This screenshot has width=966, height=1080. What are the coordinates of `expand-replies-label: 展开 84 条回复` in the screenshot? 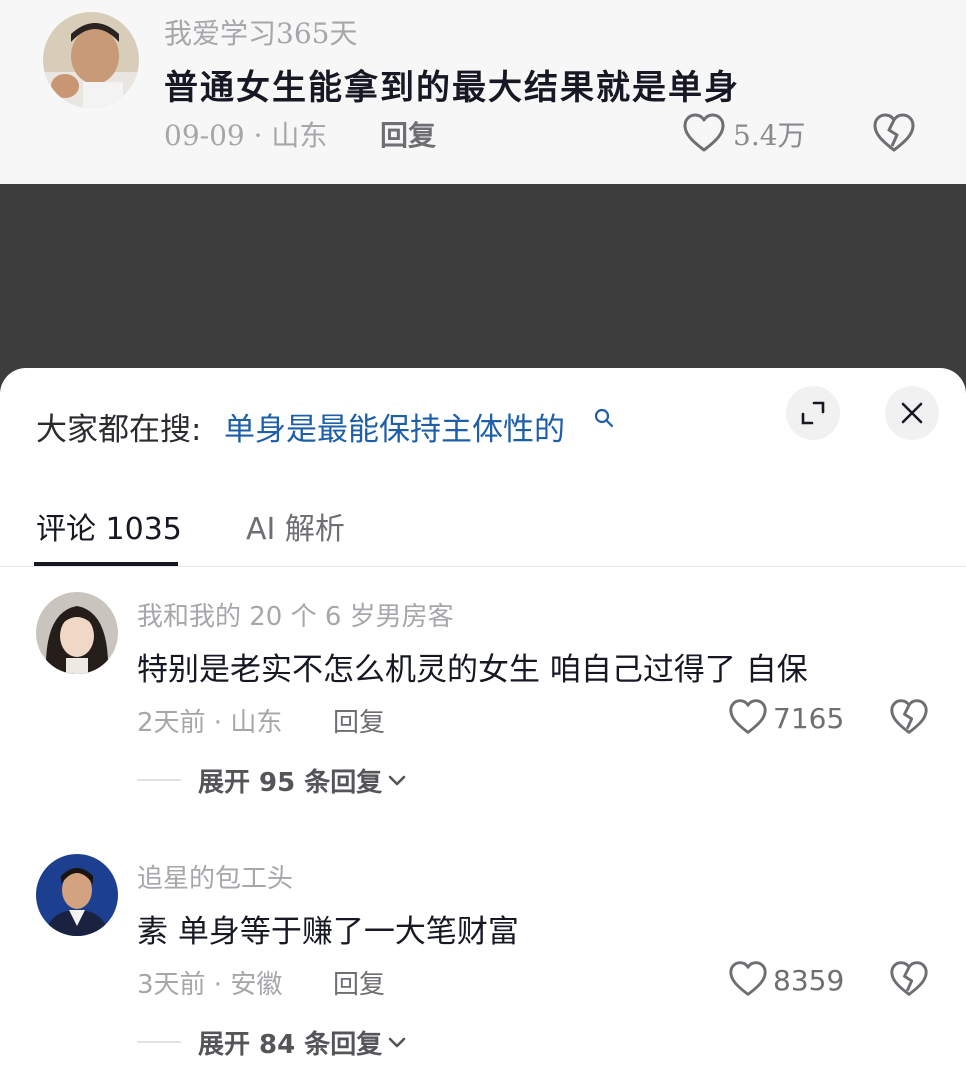 It's located at (290, 1045).